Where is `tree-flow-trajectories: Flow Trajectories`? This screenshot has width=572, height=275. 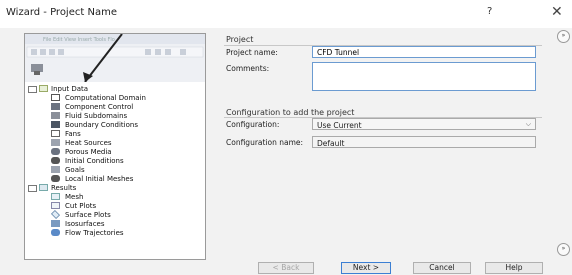
tree-flow-trajectories: Flow Trajectories is located at coordinates (94, 233).